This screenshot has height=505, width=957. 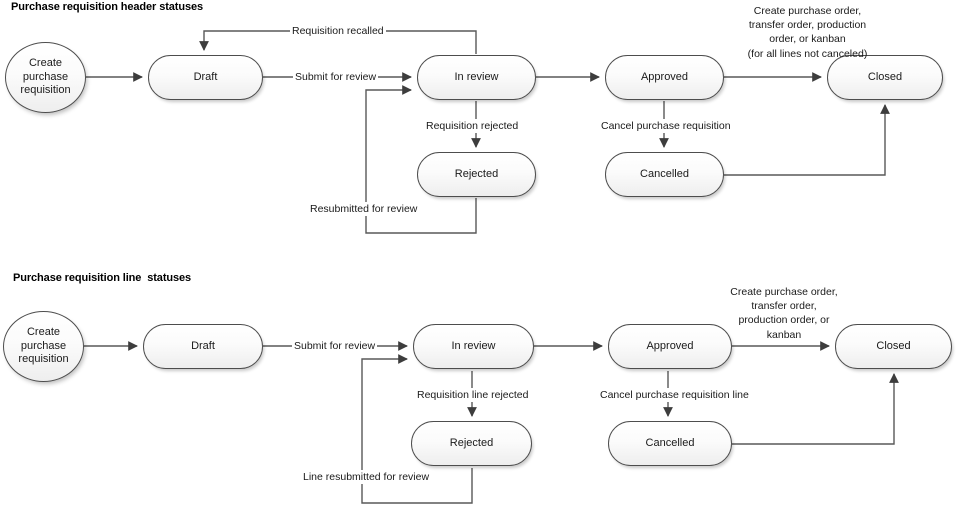 I want to click on node-draft-line: Draft, so click(x=203, y=346).